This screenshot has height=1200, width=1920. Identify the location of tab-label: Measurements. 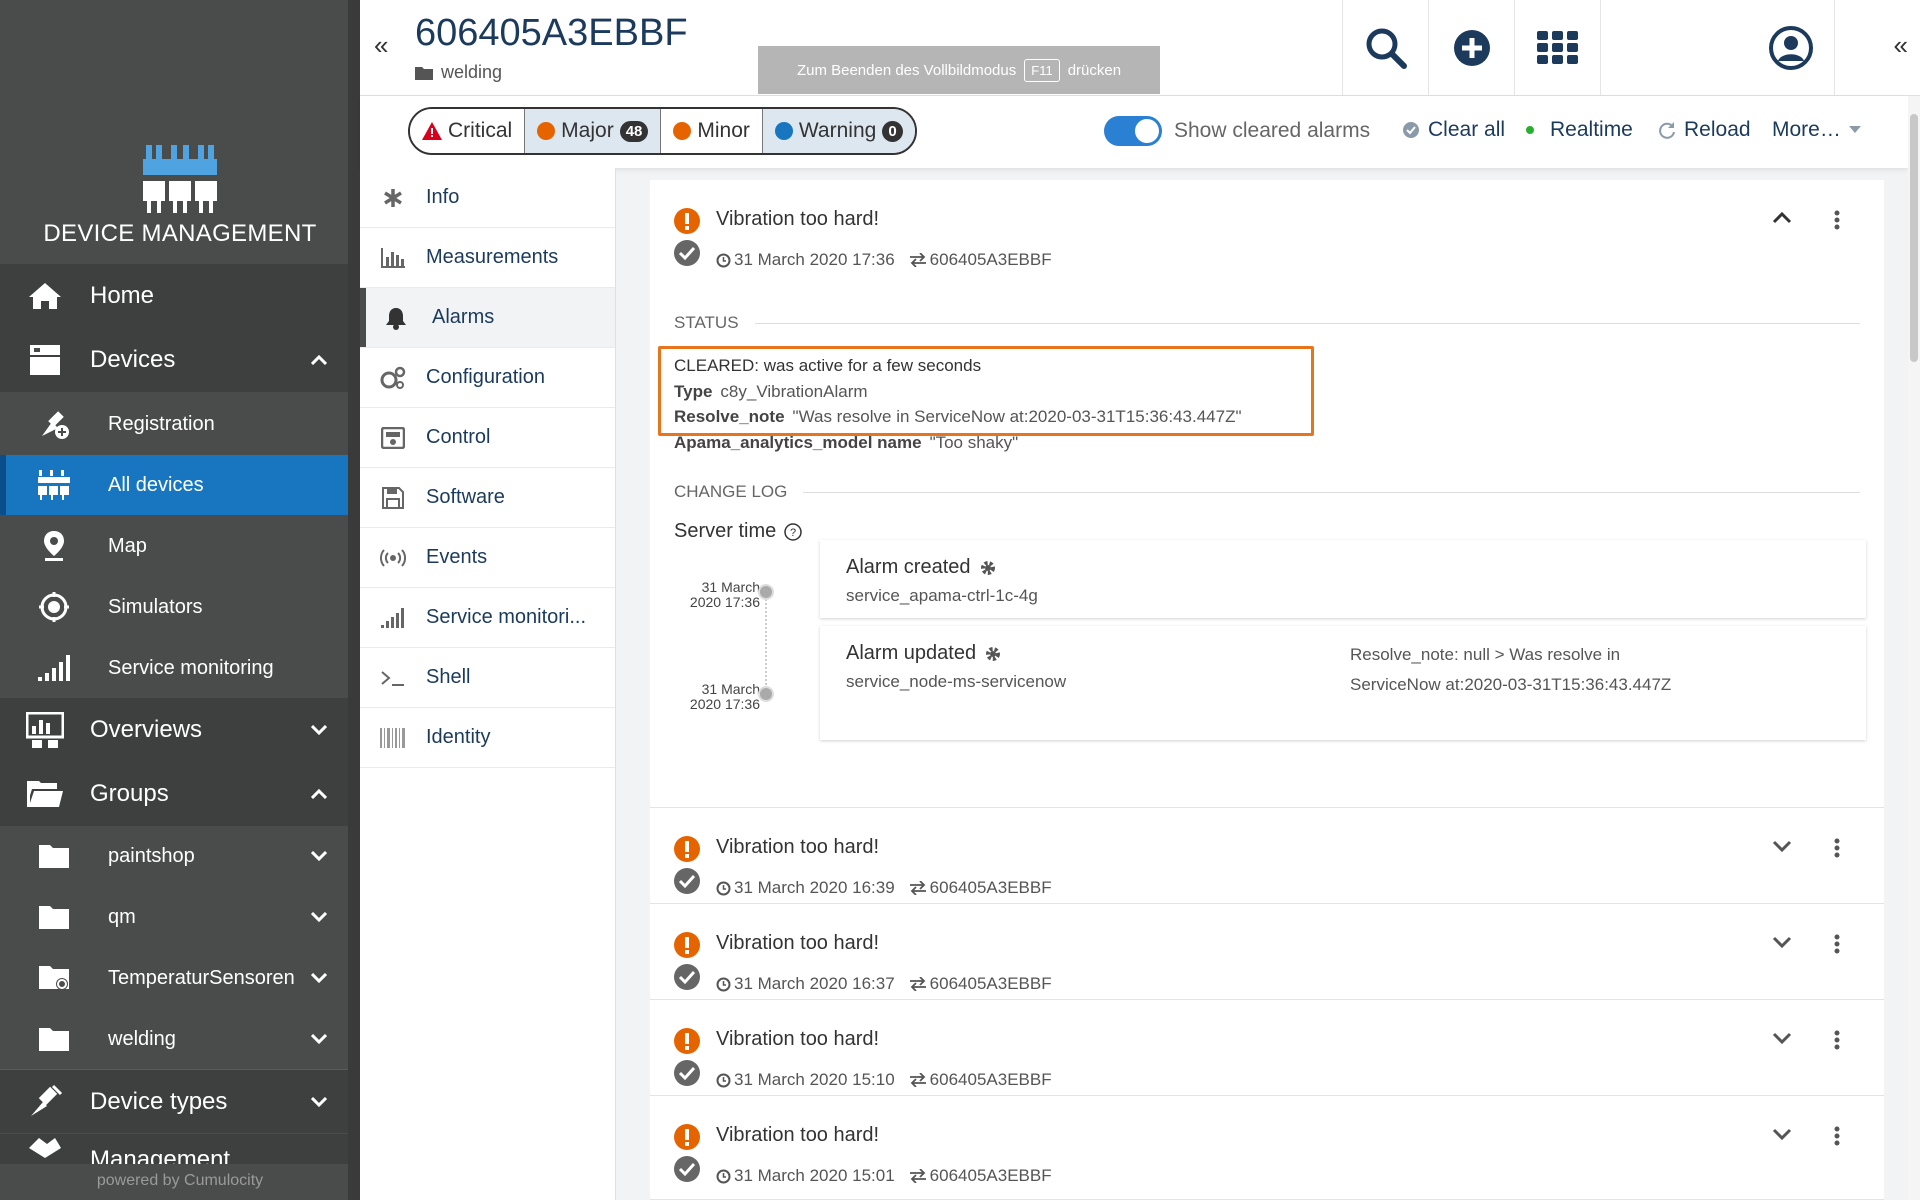
(492, 257).